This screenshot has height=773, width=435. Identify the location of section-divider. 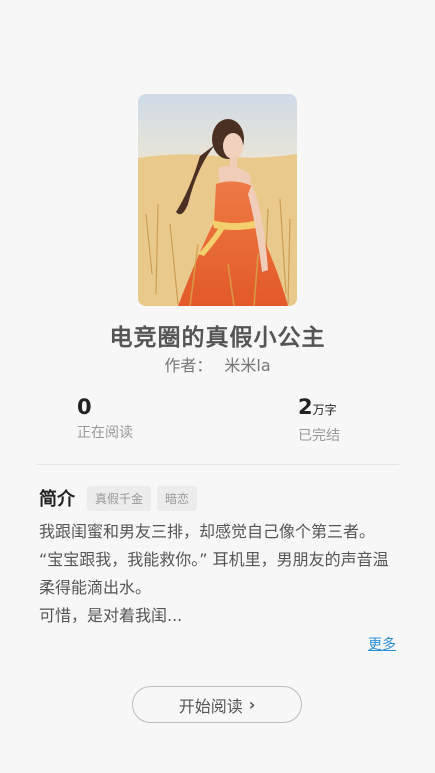
(217, 464).